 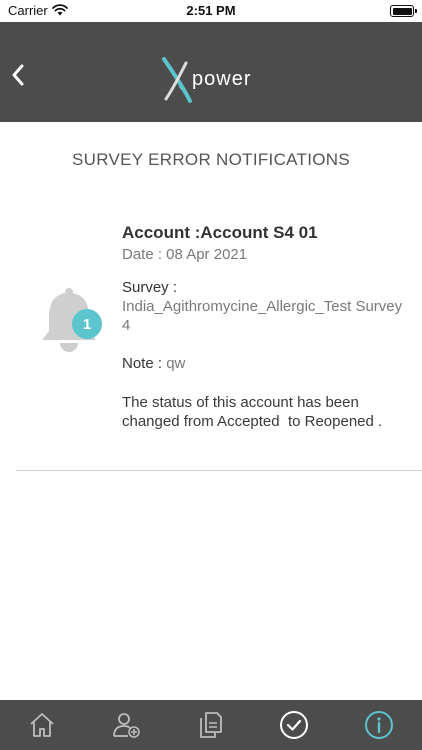 I want to click on home-icon, so click(x=42, y=725).